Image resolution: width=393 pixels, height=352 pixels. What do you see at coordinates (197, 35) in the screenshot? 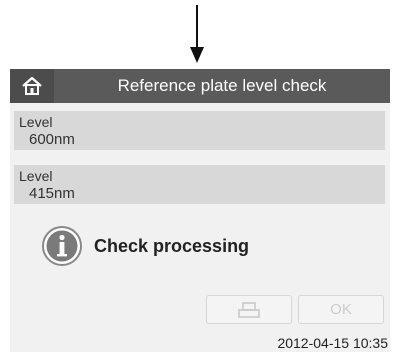
I see `pointer-arrow-icon` at bounding box center [197, 35].